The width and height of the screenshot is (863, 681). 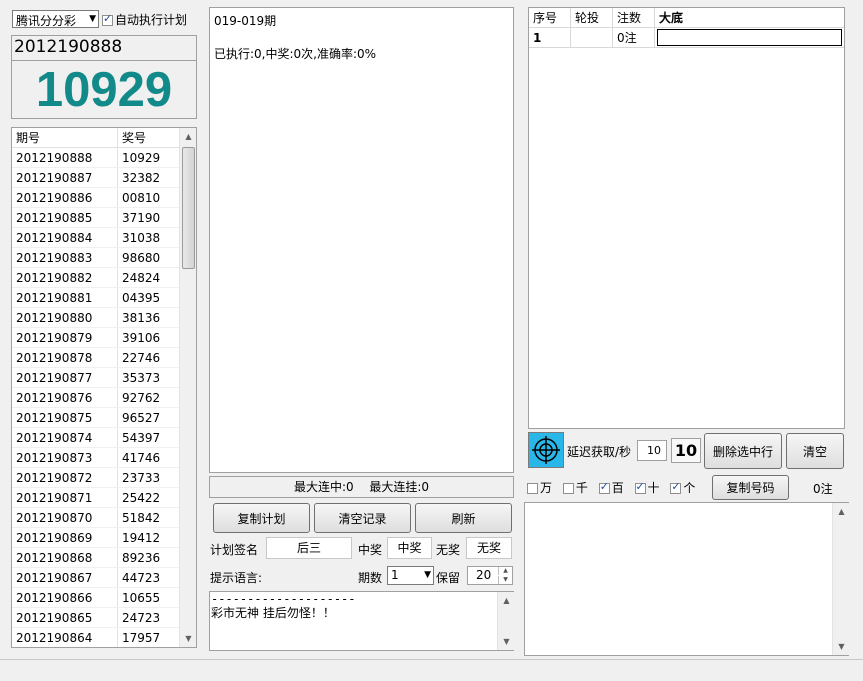 I want to click on table-row: 2012190886 00810, so click(x=95, y=197).